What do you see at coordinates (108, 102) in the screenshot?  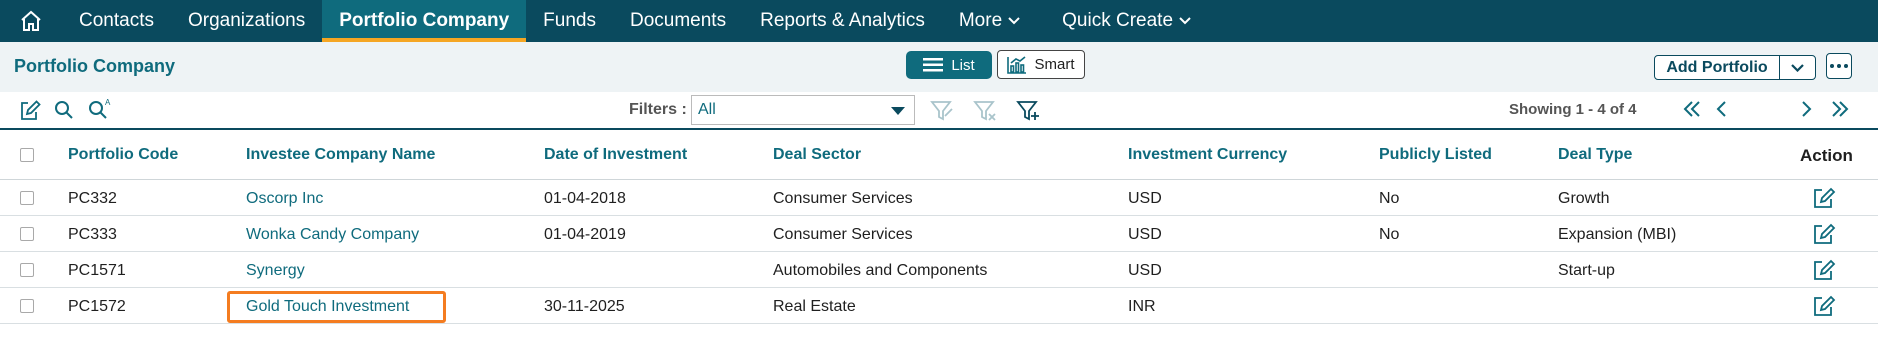 I see `svg-text: A` at bounding box center [108, 102].